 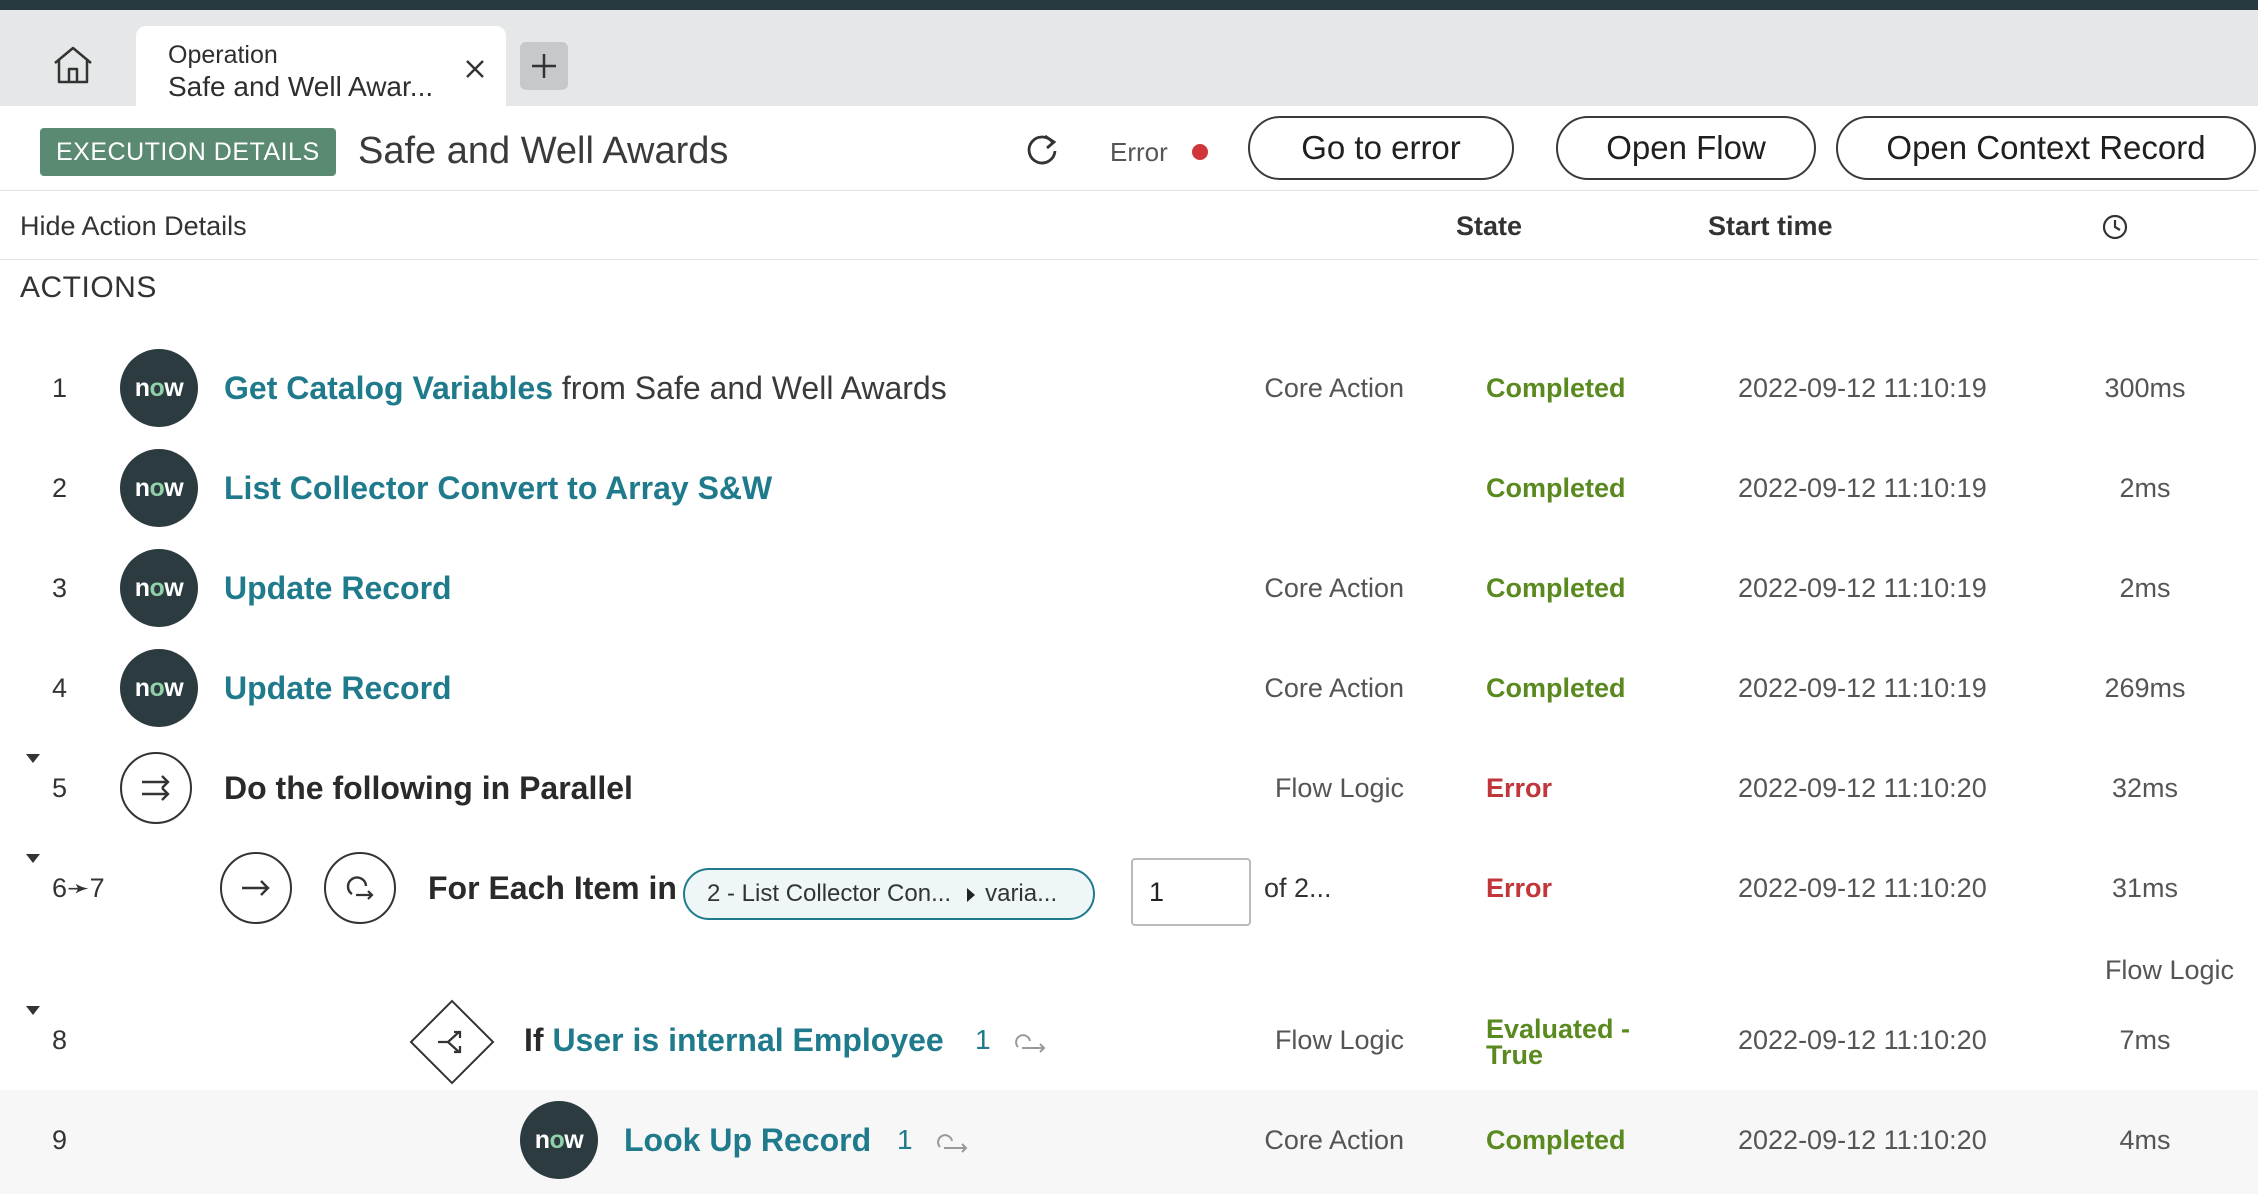 What do you see at coordinates (88, 287) in the screenshot?
I see `actions-heading: ACTIONS` at bounding box center [88, 287].